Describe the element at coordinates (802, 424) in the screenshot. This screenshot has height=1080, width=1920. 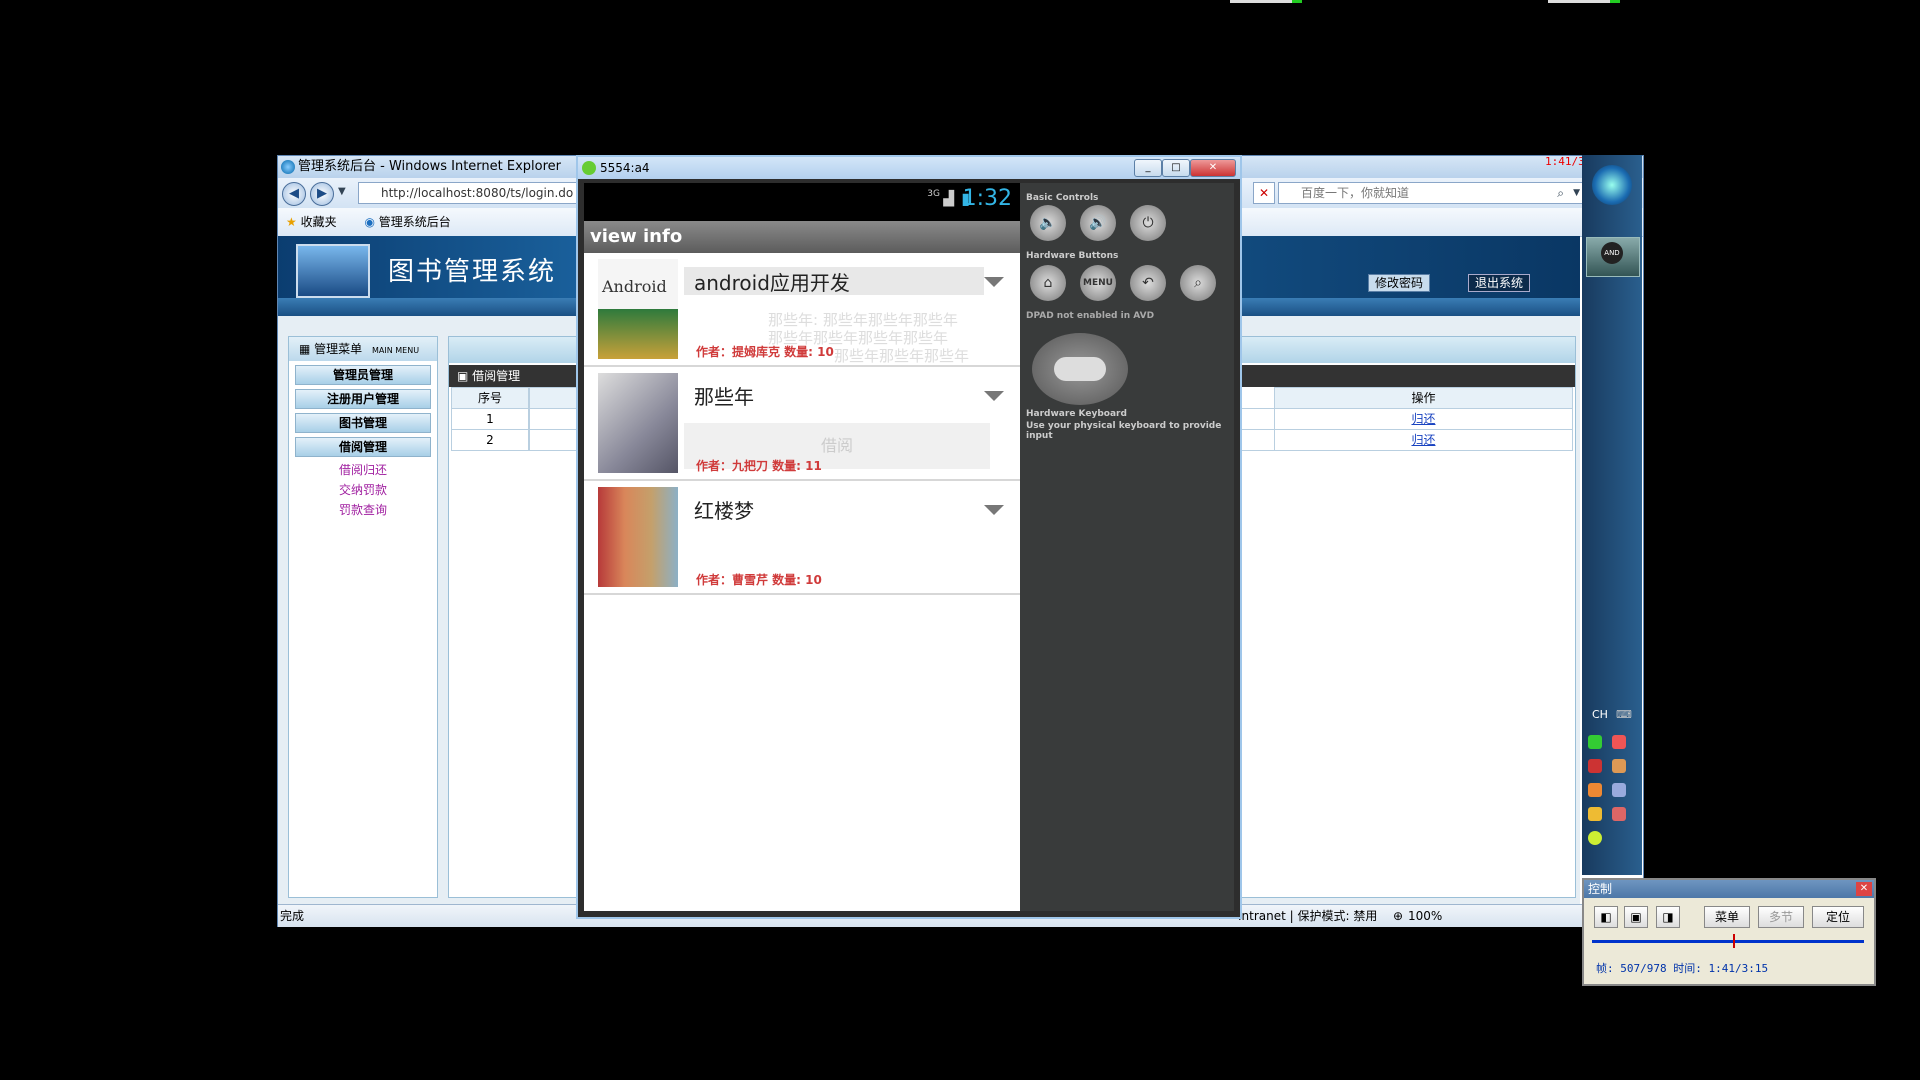
I see `list-item: 那些年 借阅 作者：九把刀 数量: 11` at that location.